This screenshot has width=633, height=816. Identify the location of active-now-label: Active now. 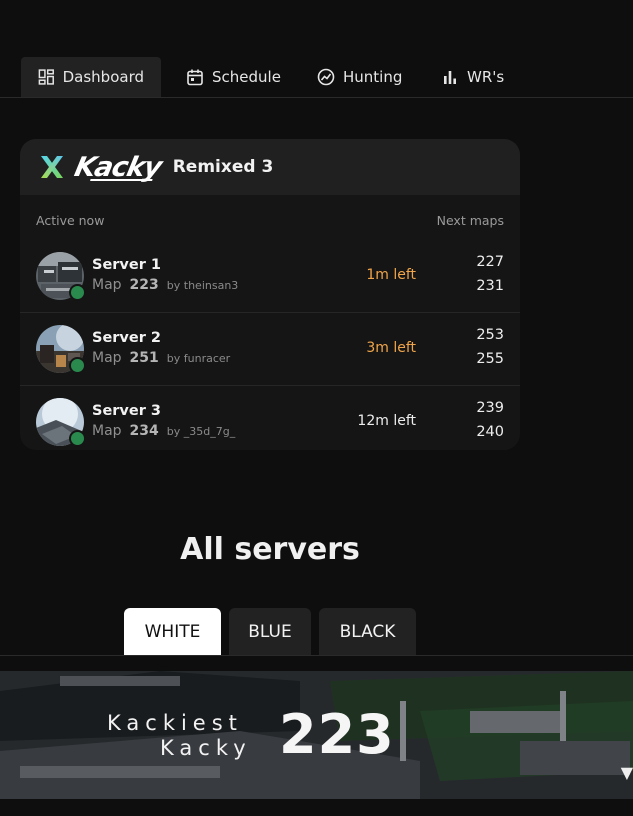
(70, 220).